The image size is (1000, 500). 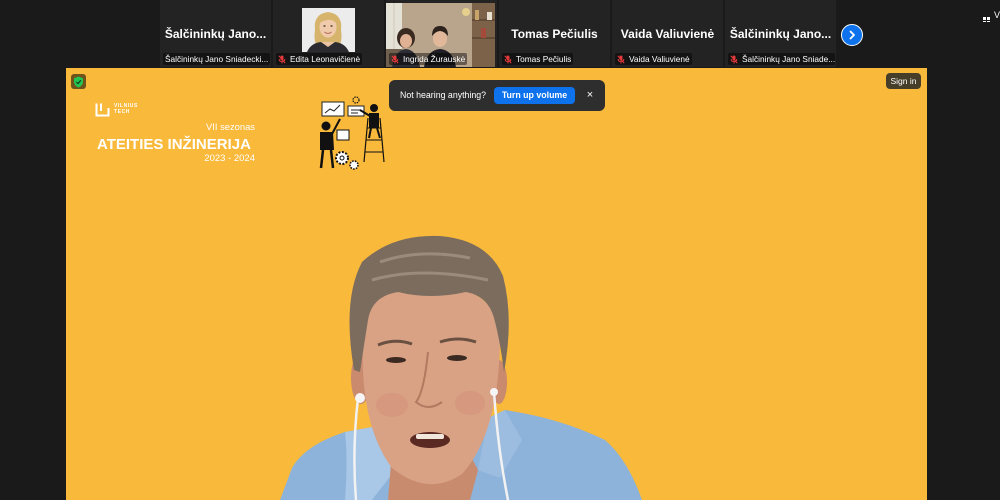 I want to click on years-text: 2023 - 2024, so click(x=229, y=158).